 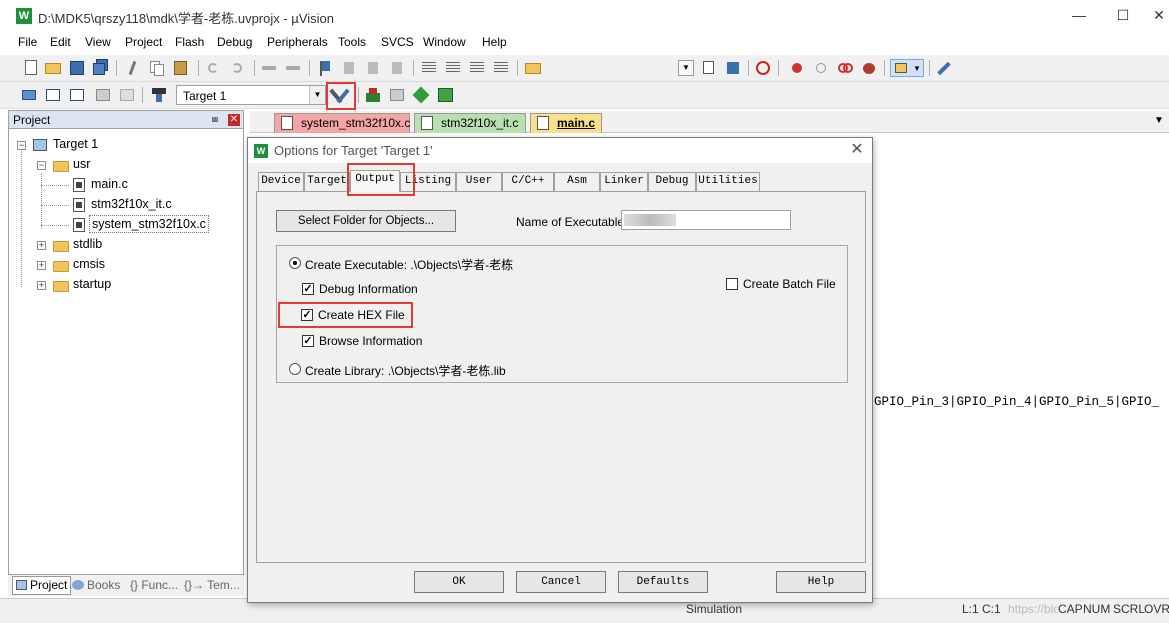 What do you see at coordinates (143, 42) in the screenshot?
I see `menu-project: Project` at bounding box center [143, 42].